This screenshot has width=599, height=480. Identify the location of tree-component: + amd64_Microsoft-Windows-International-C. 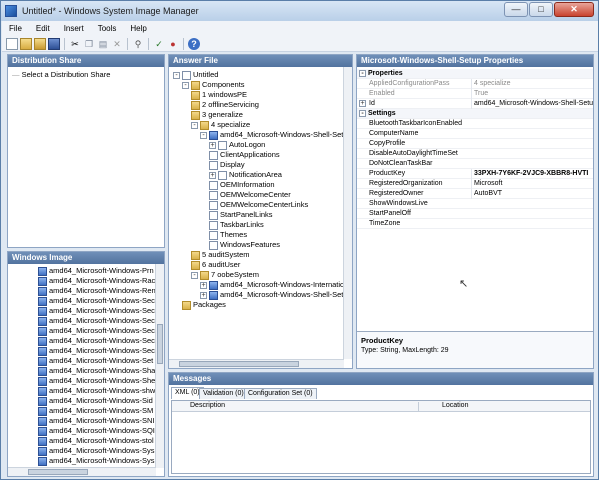
(276, 285).